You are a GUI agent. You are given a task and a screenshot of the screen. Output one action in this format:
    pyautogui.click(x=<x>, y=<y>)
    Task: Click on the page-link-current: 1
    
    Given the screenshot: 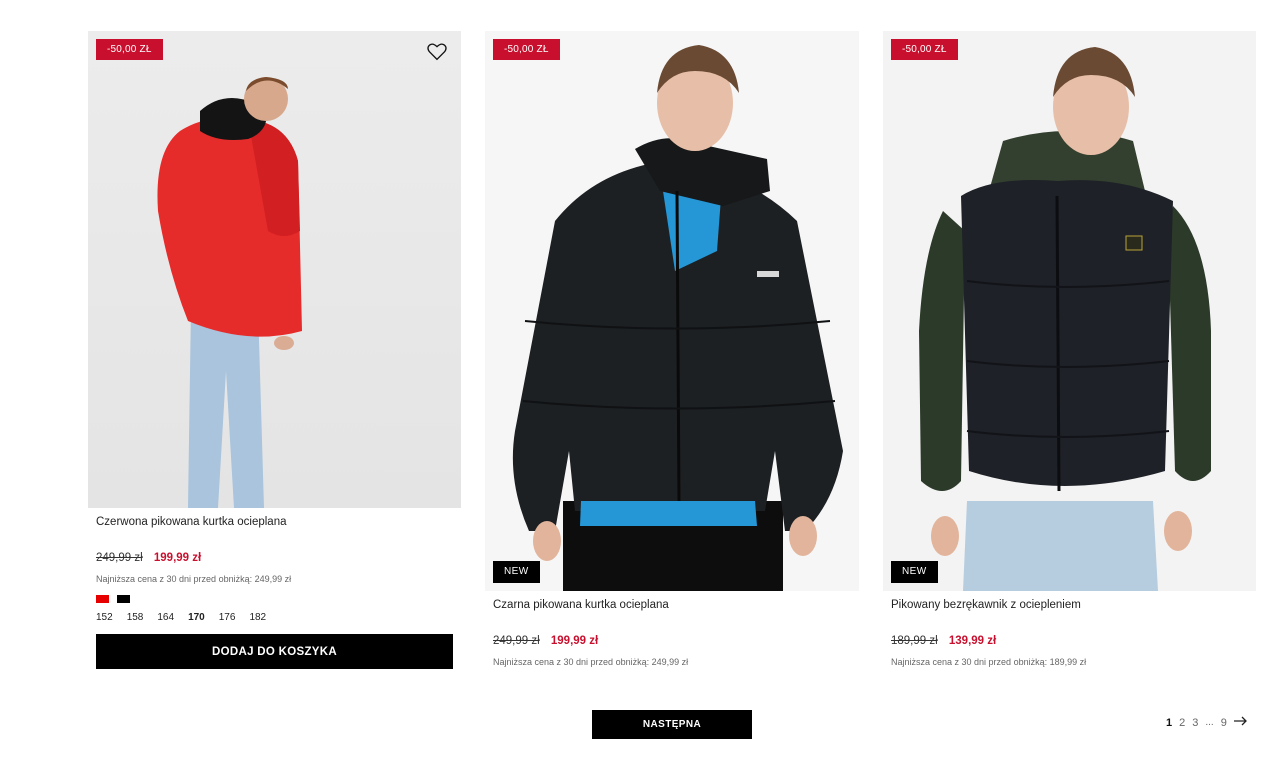 What is the action you would take?
    pyautogui.click(x=1169, y=723)
    